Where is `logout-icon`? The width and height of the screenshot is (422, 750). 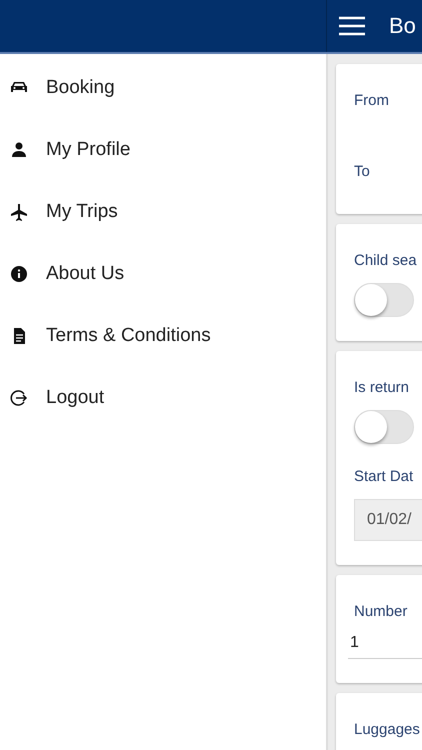 logout-icon is located at coordinates (19, 398).